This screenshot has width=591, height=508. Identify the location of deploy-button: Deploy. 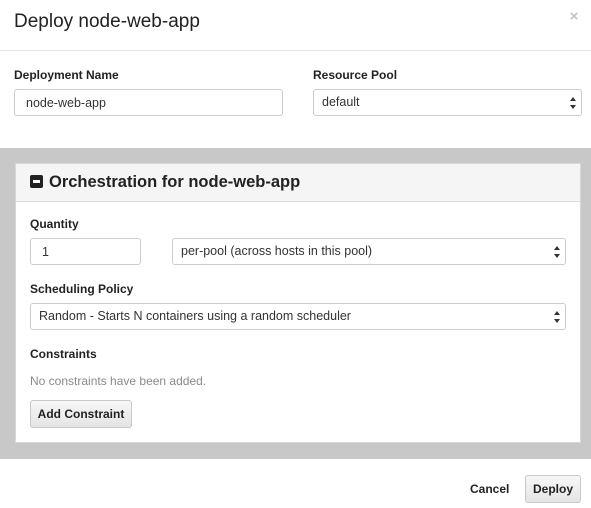
(553, 489).